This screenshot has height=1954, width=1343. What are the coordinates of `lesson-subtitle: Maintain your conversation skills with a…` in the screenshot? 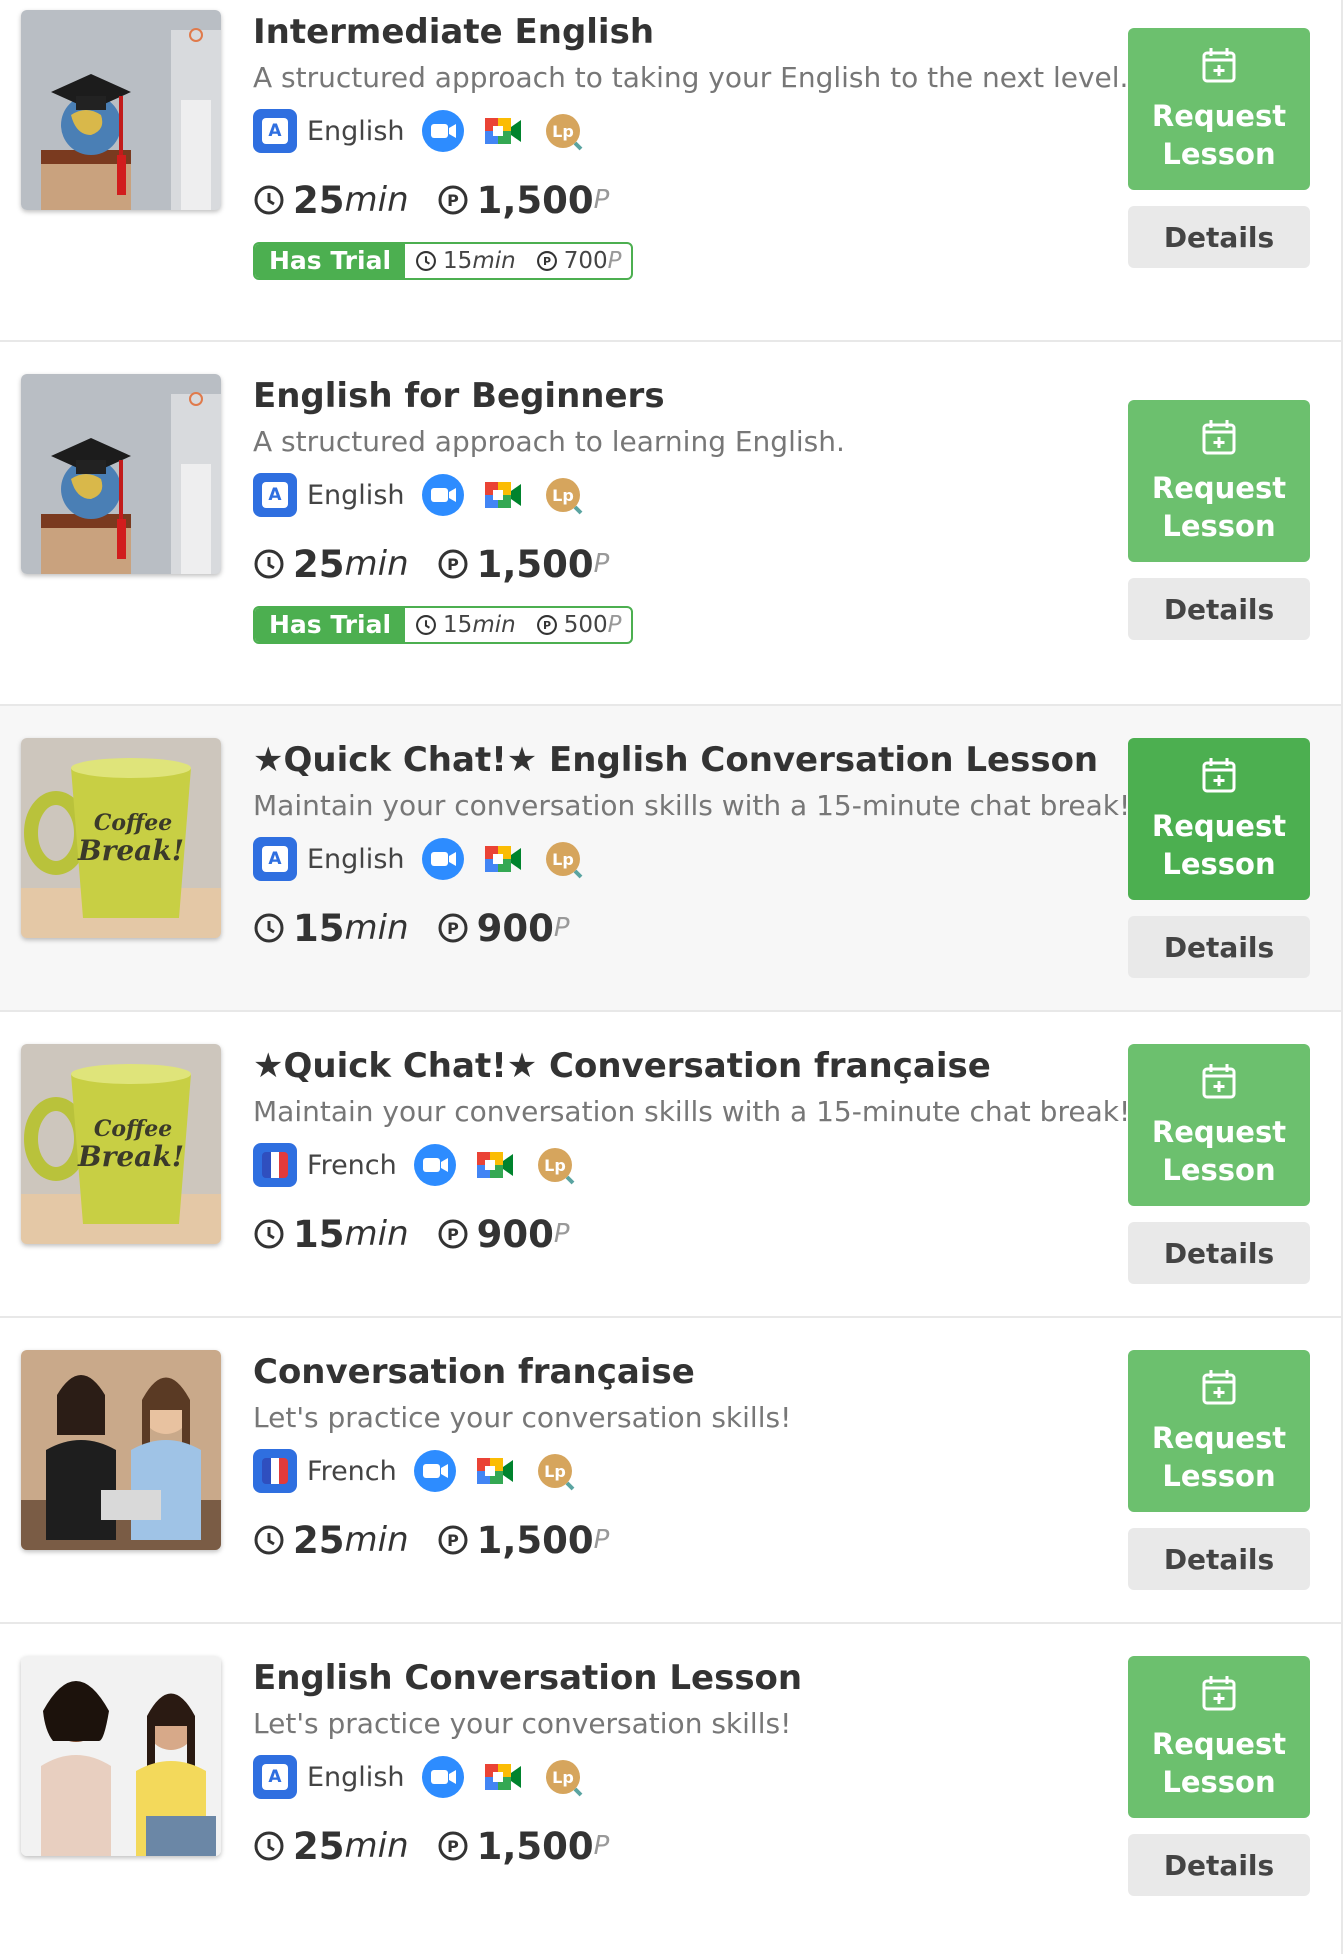 It's located at (692, 805).